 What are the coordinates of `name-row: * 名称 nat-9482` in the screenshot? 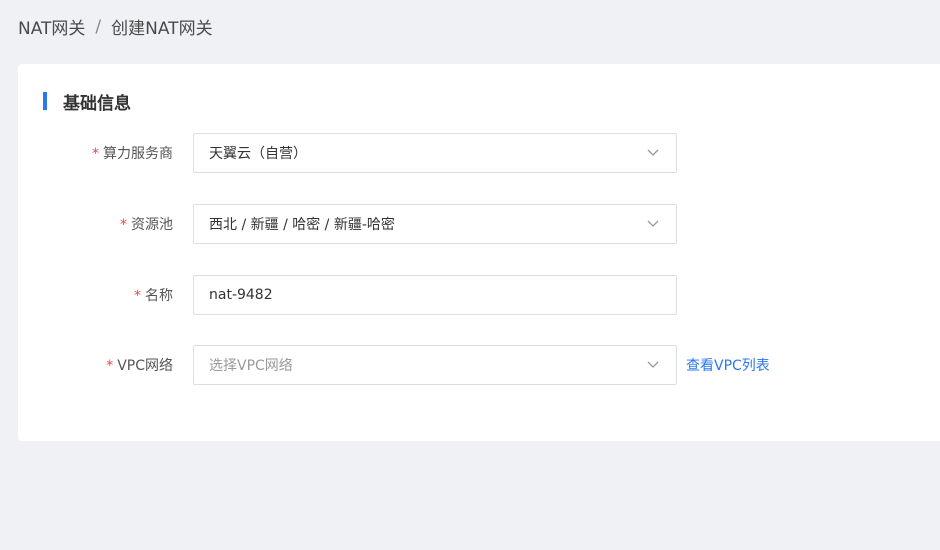 It's located at (468, 295).